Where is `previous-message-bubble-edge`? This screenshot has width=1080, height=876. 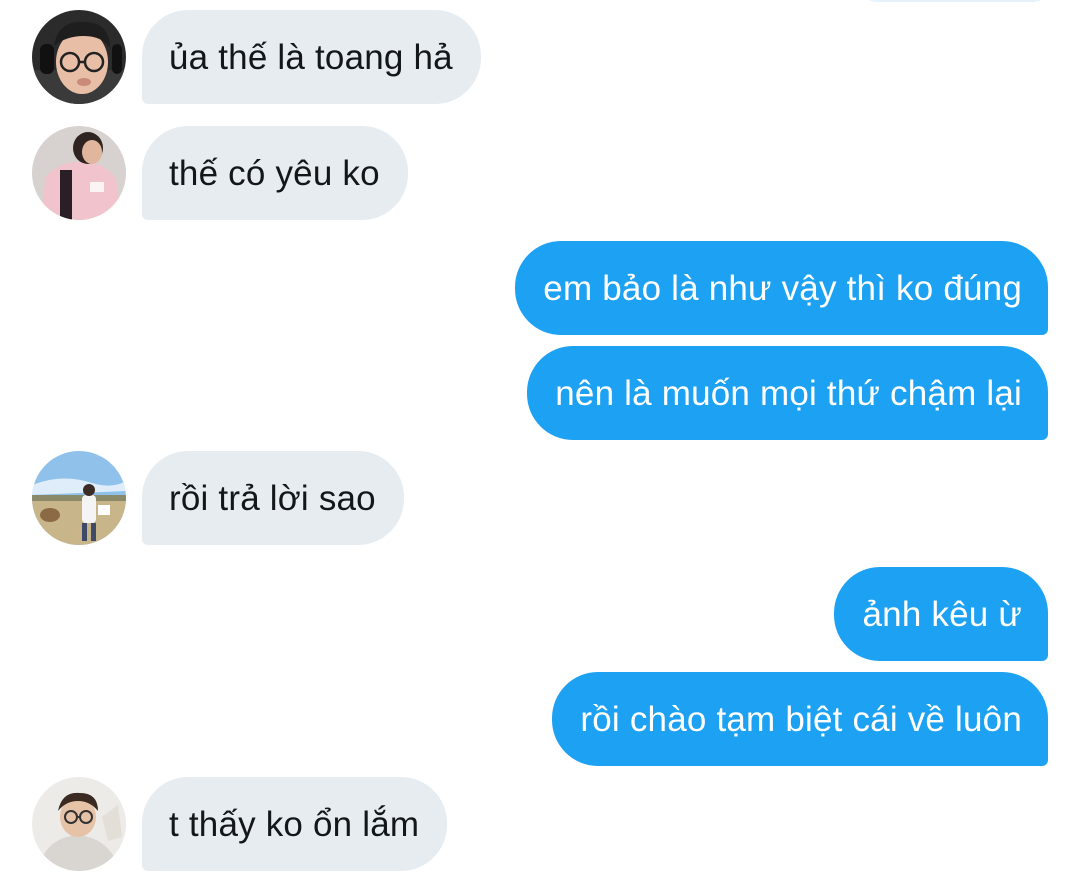 previous-message-bubble-edge is located at coordinates (955, 1).